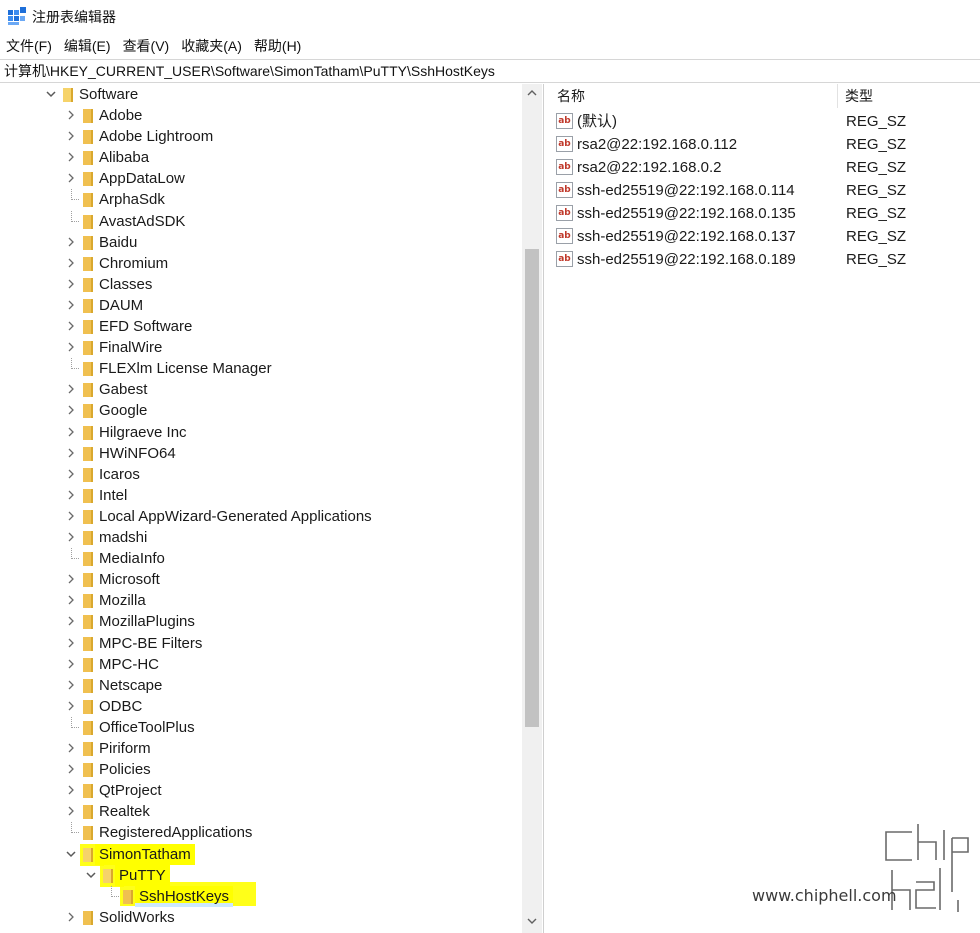  I want to click on column-header-name: 名称, so click(694, 96).